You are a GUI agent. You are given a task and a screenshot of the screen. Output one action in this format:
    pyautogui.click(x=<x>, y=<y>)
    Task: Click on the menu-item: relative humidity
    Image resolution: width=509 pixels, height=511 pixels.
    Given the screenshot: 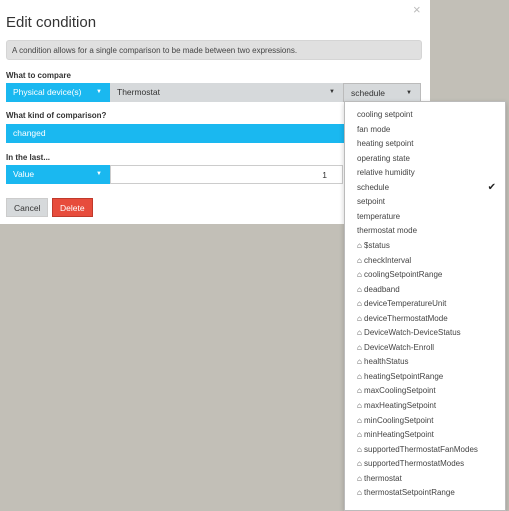 What is the action you would take?
    pyautogui.click(x=429, y=173)
    